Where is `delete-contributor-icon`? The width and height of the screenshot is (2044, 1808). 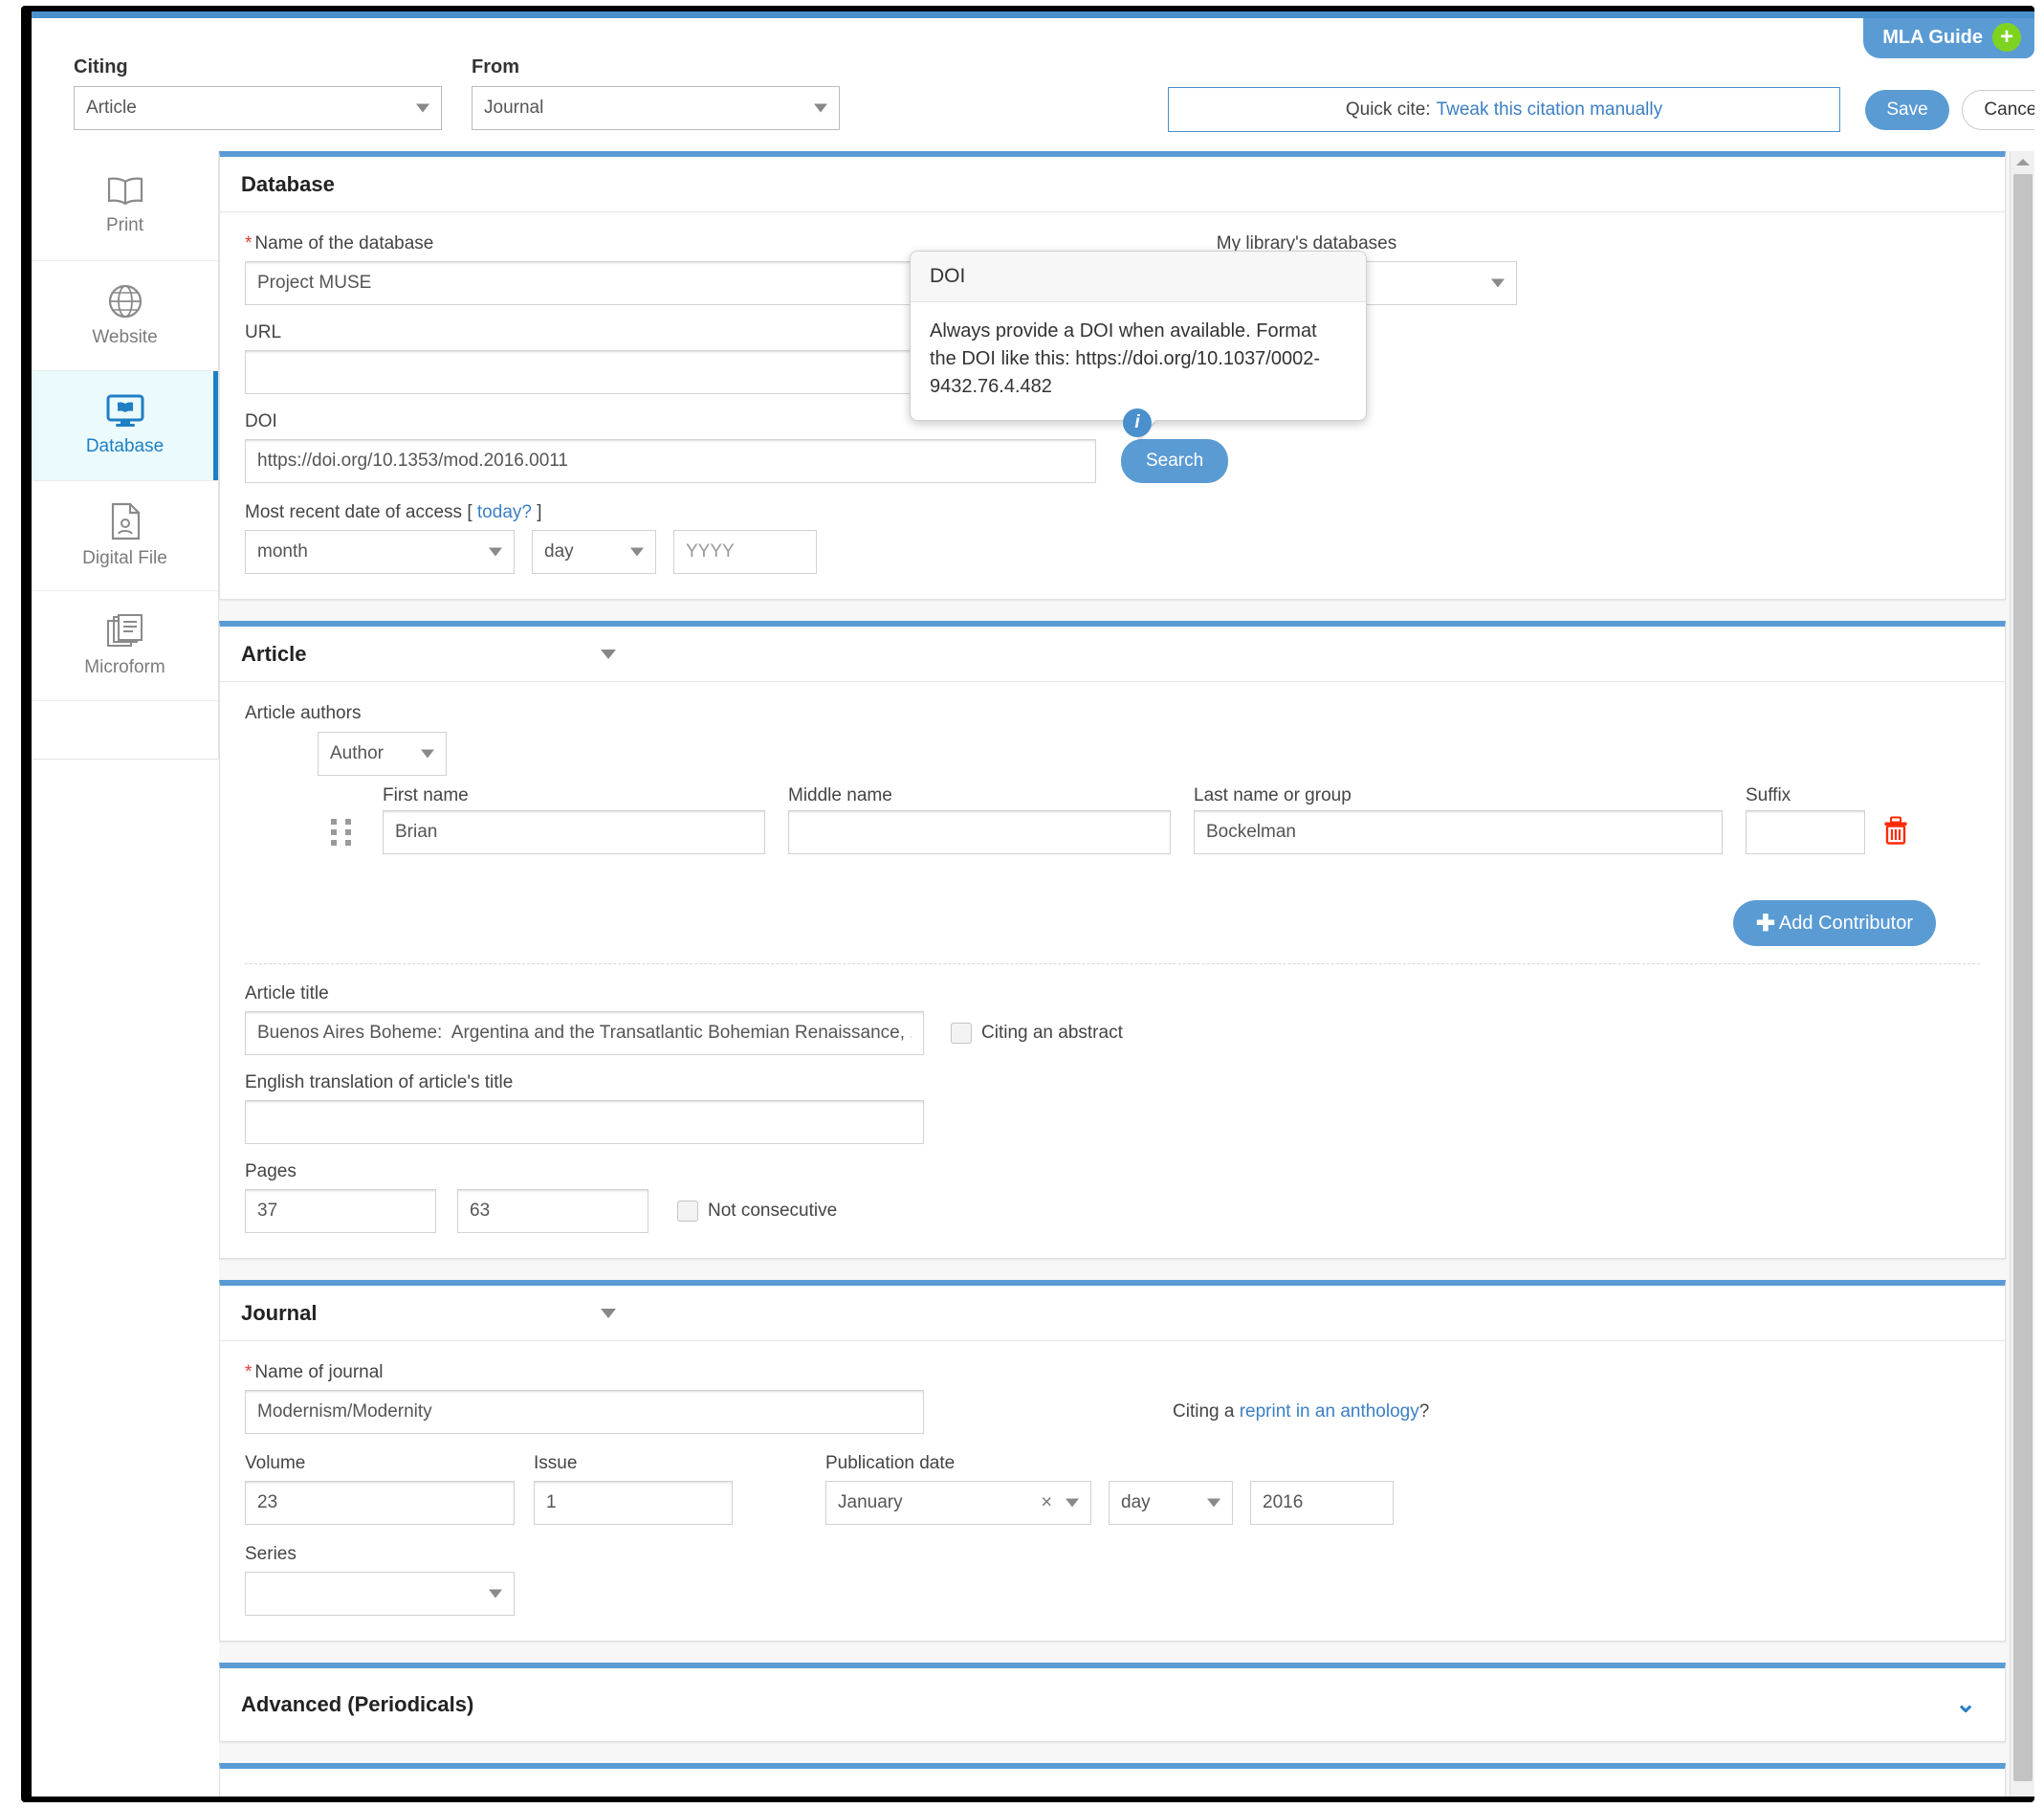 delete-contributor-icon is located at coordinates (1895, 832).